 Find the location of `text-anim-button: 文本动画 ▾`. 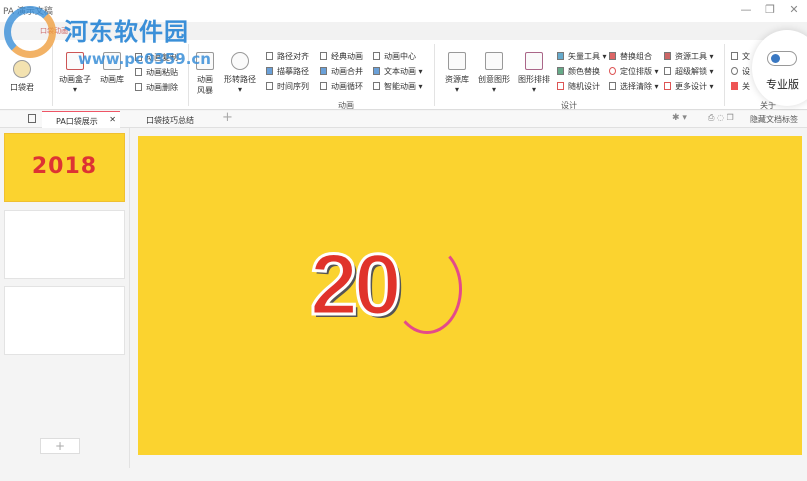

text-anim-button: 文本动画 ▾ is located at coordinates (398, 71).